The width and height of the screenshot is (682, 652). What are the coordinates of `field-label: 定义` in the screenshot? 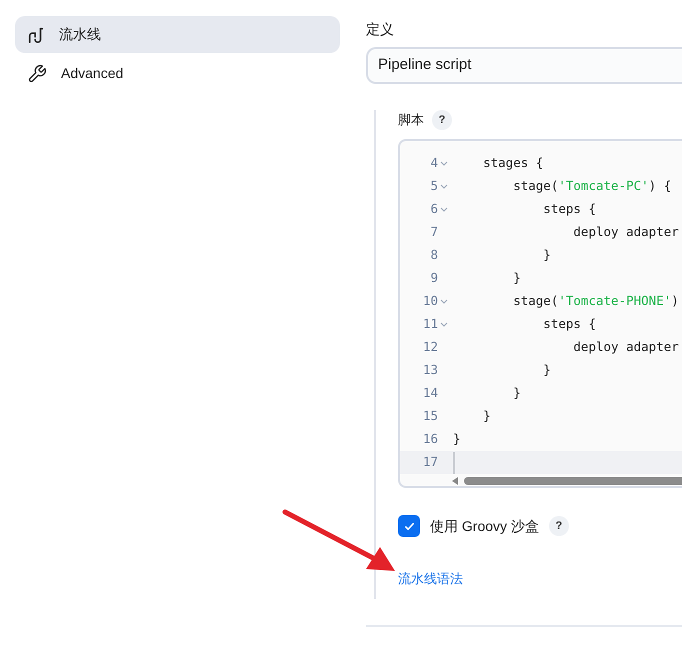 It's located at (380, 29).